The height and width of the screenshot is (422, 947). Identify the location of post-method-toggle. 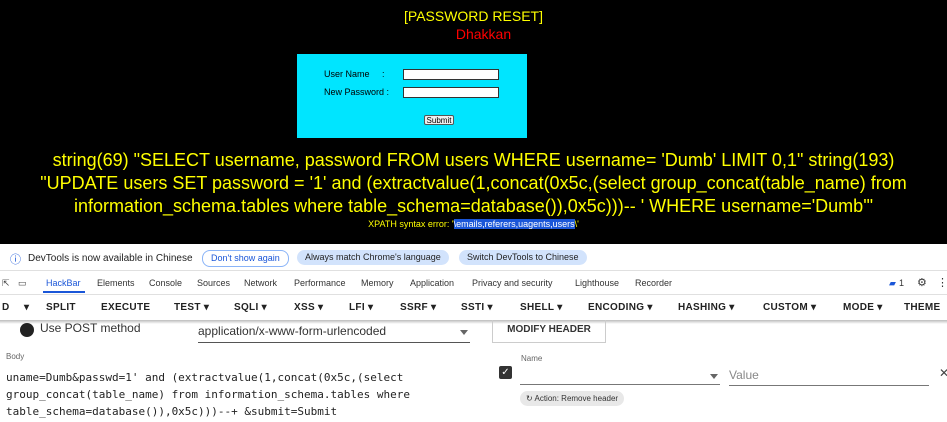
(27, 330).